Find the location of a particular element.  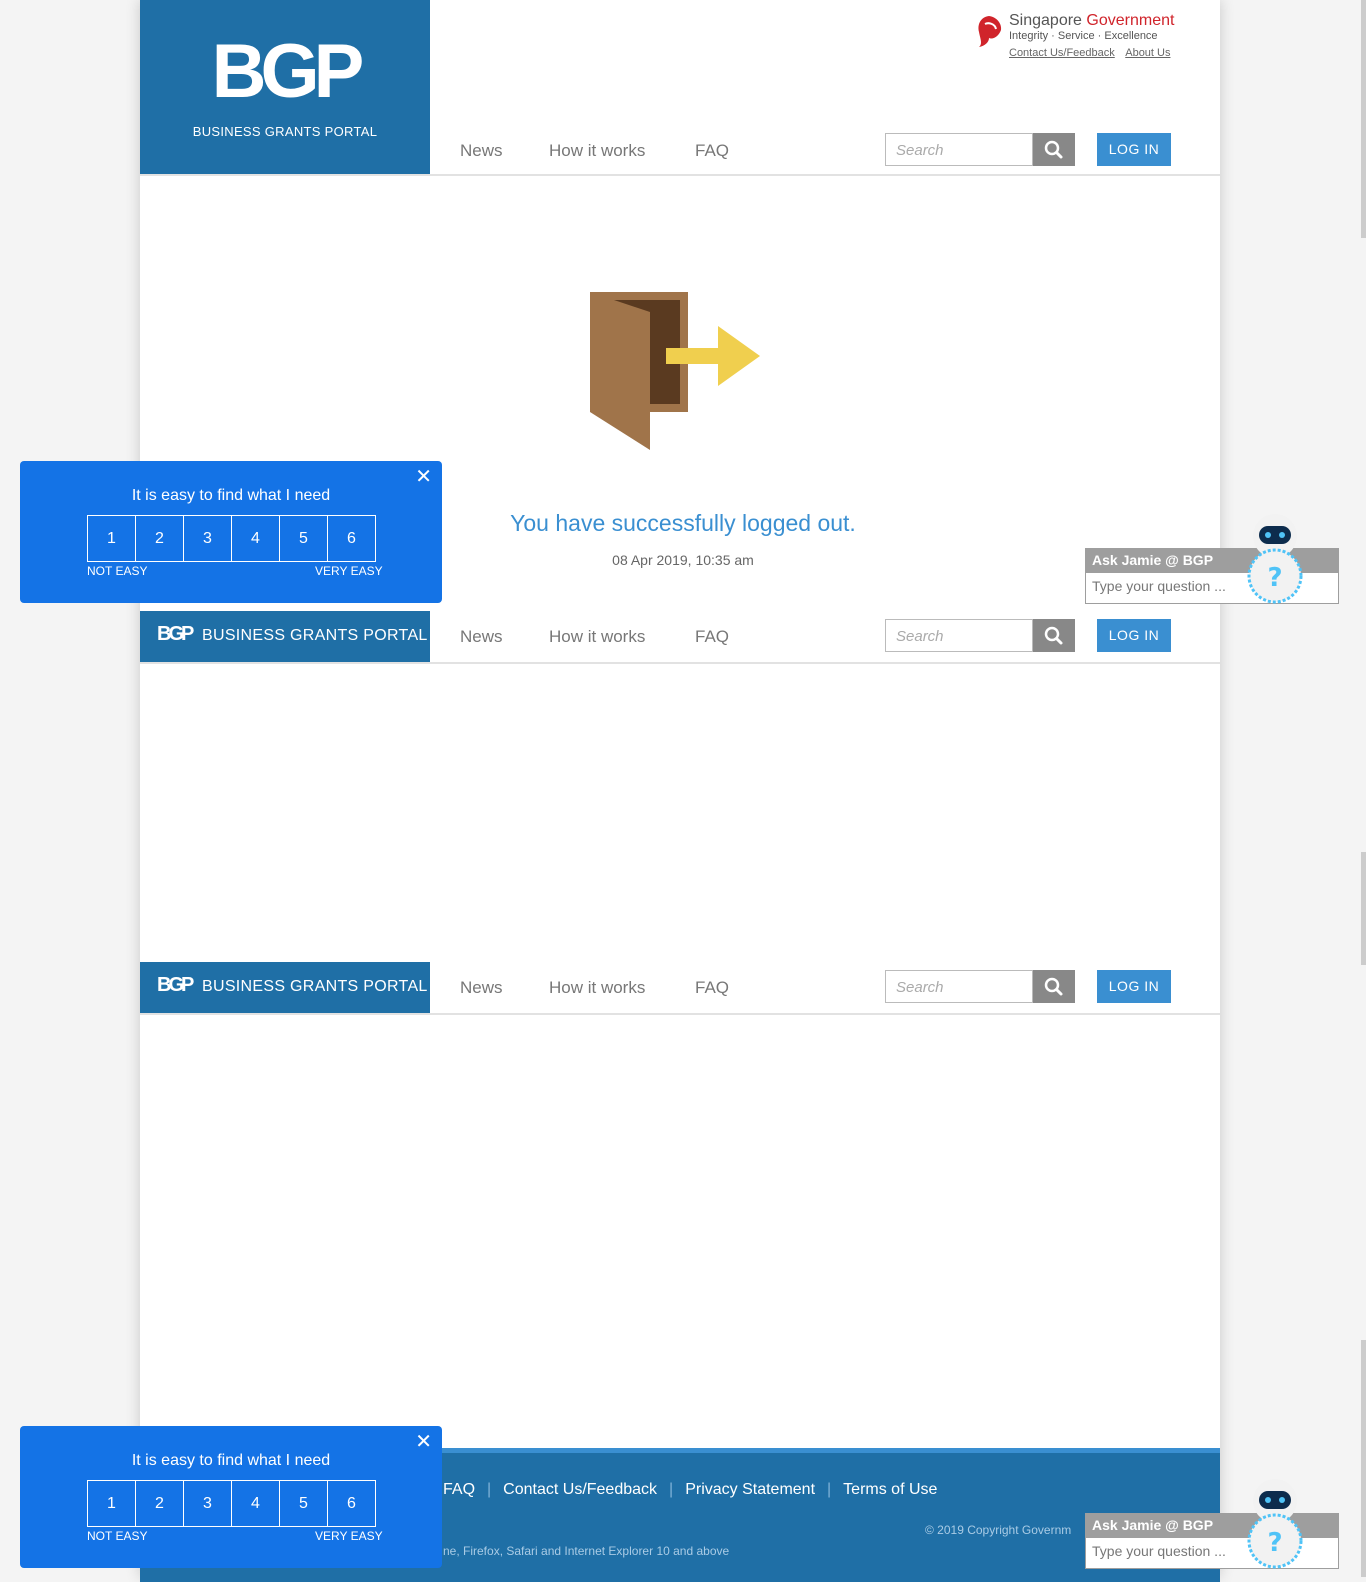

footer-privacy-link: Privacy Statement is located at coordinates (750, 1489).